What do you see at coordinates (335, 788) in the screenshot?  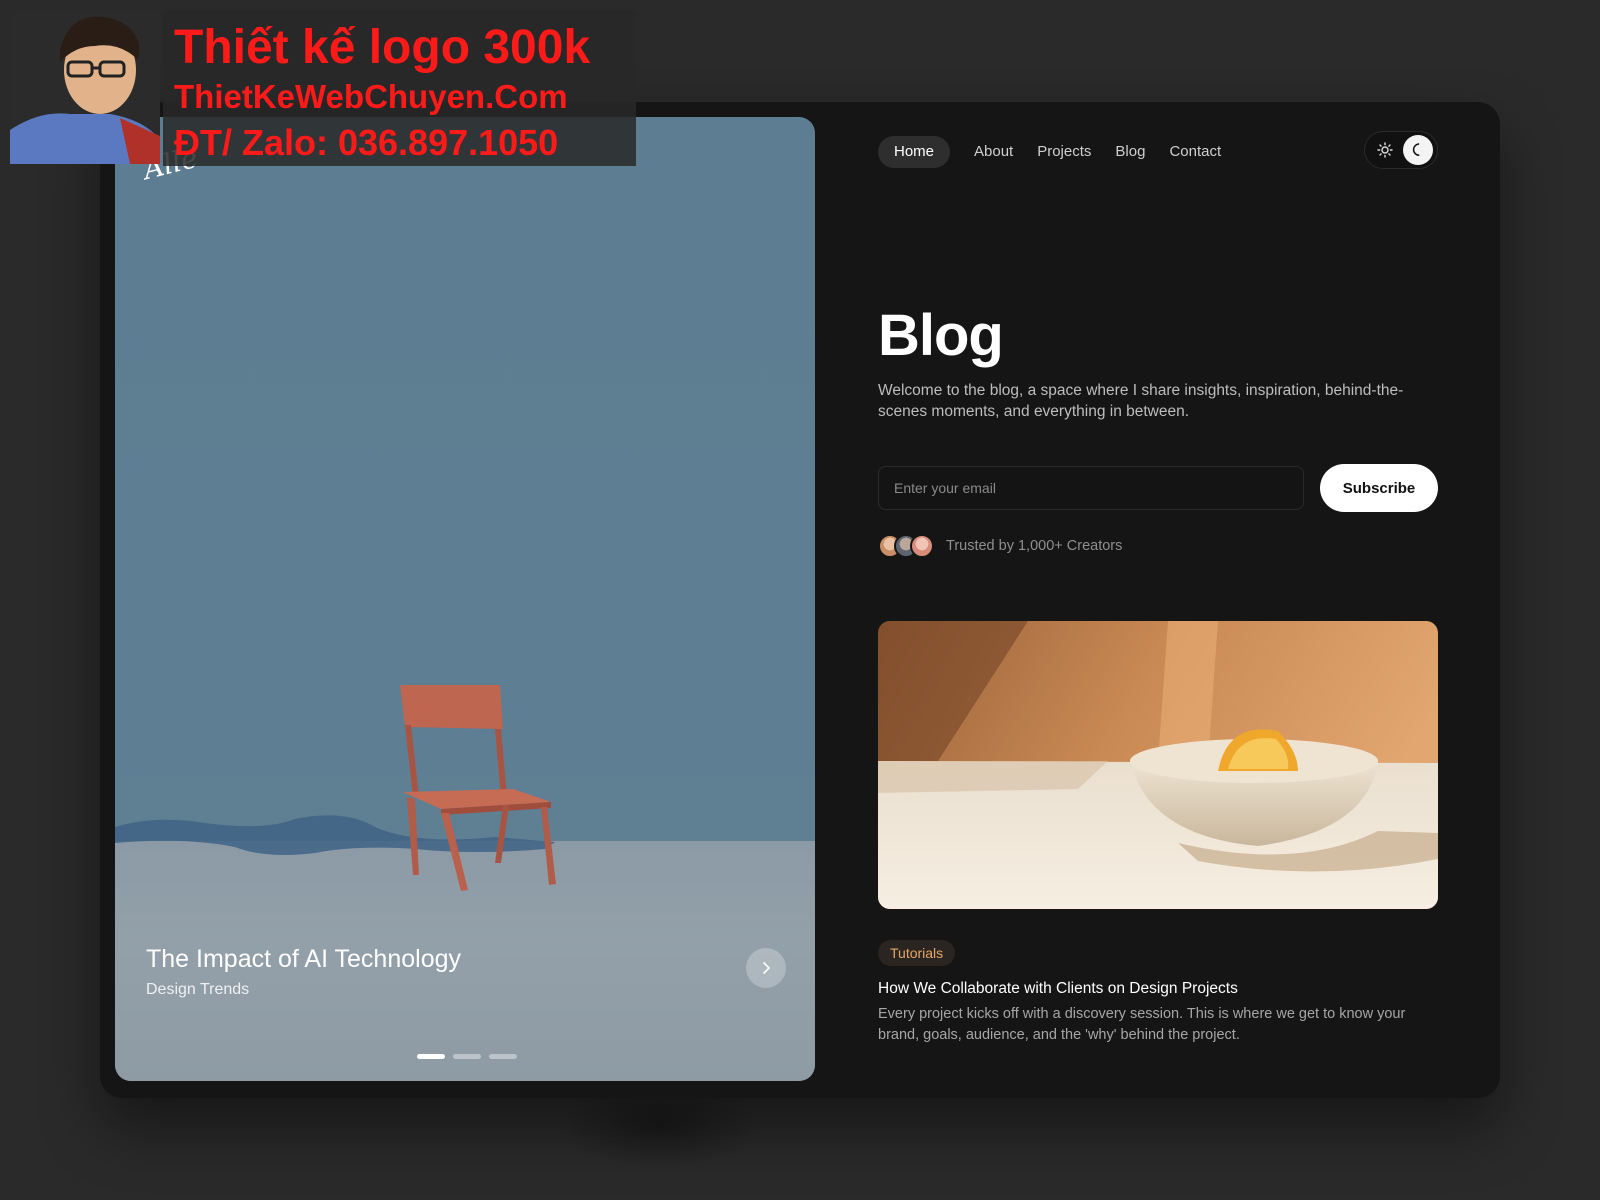 I see `chair-illustration` at bounding box center [335, 788].